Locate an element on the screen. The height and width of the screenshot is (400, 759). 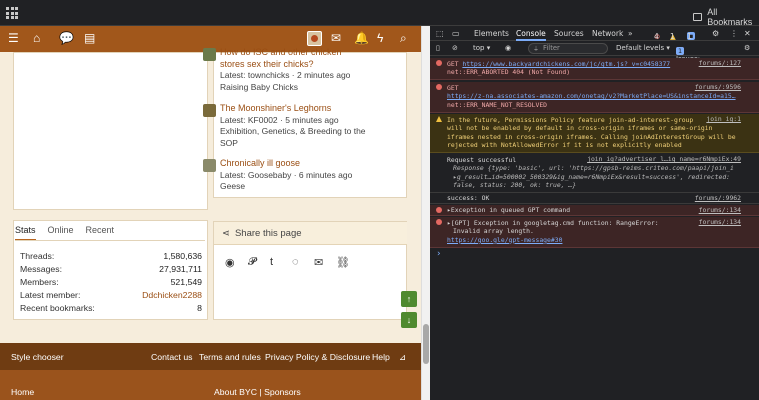
filter-input: ⏚ Filter is located at coordinates (568, 48).